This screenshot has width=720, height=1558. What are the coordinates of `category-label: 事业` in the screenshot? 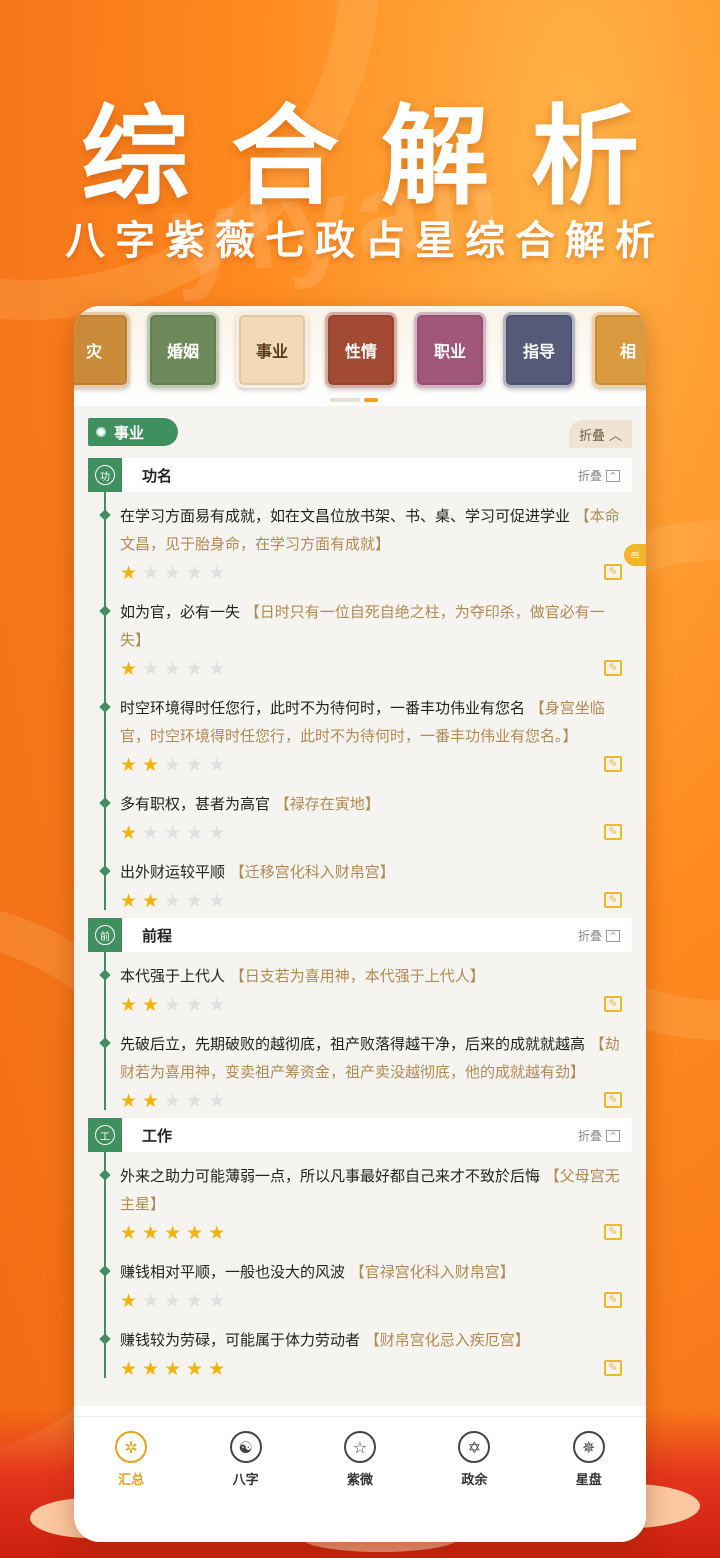 It's located at (271, 351).